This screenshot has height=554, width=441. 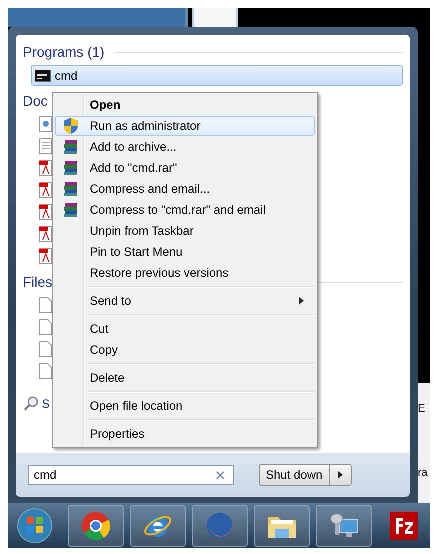 What do you see at coordinates (38, 282) in the screenshot?
I see `section-heading: Files` at bounding box center [38, 282].